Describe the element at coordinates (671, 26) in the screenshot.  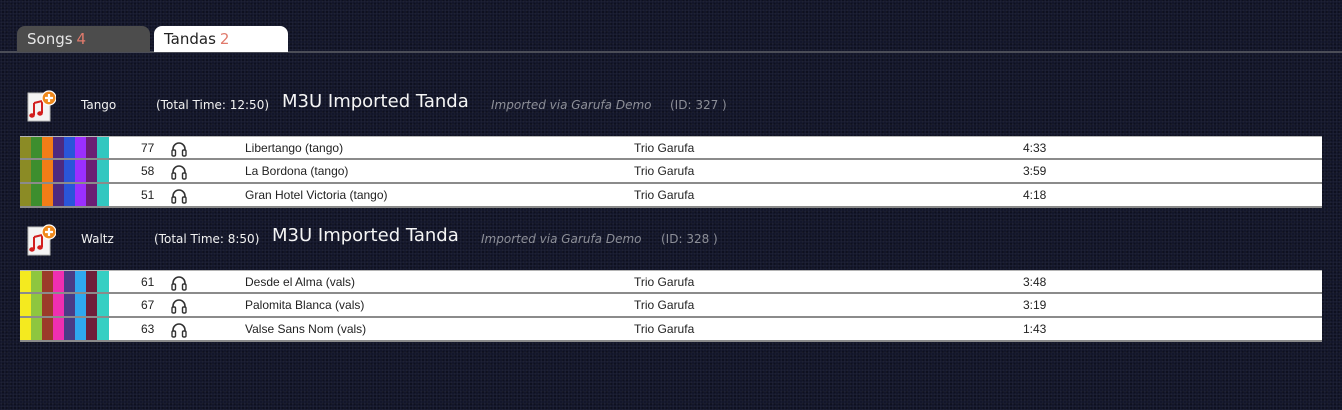
I see `tab-bar: Songs 4 Tandas 2` at that location.